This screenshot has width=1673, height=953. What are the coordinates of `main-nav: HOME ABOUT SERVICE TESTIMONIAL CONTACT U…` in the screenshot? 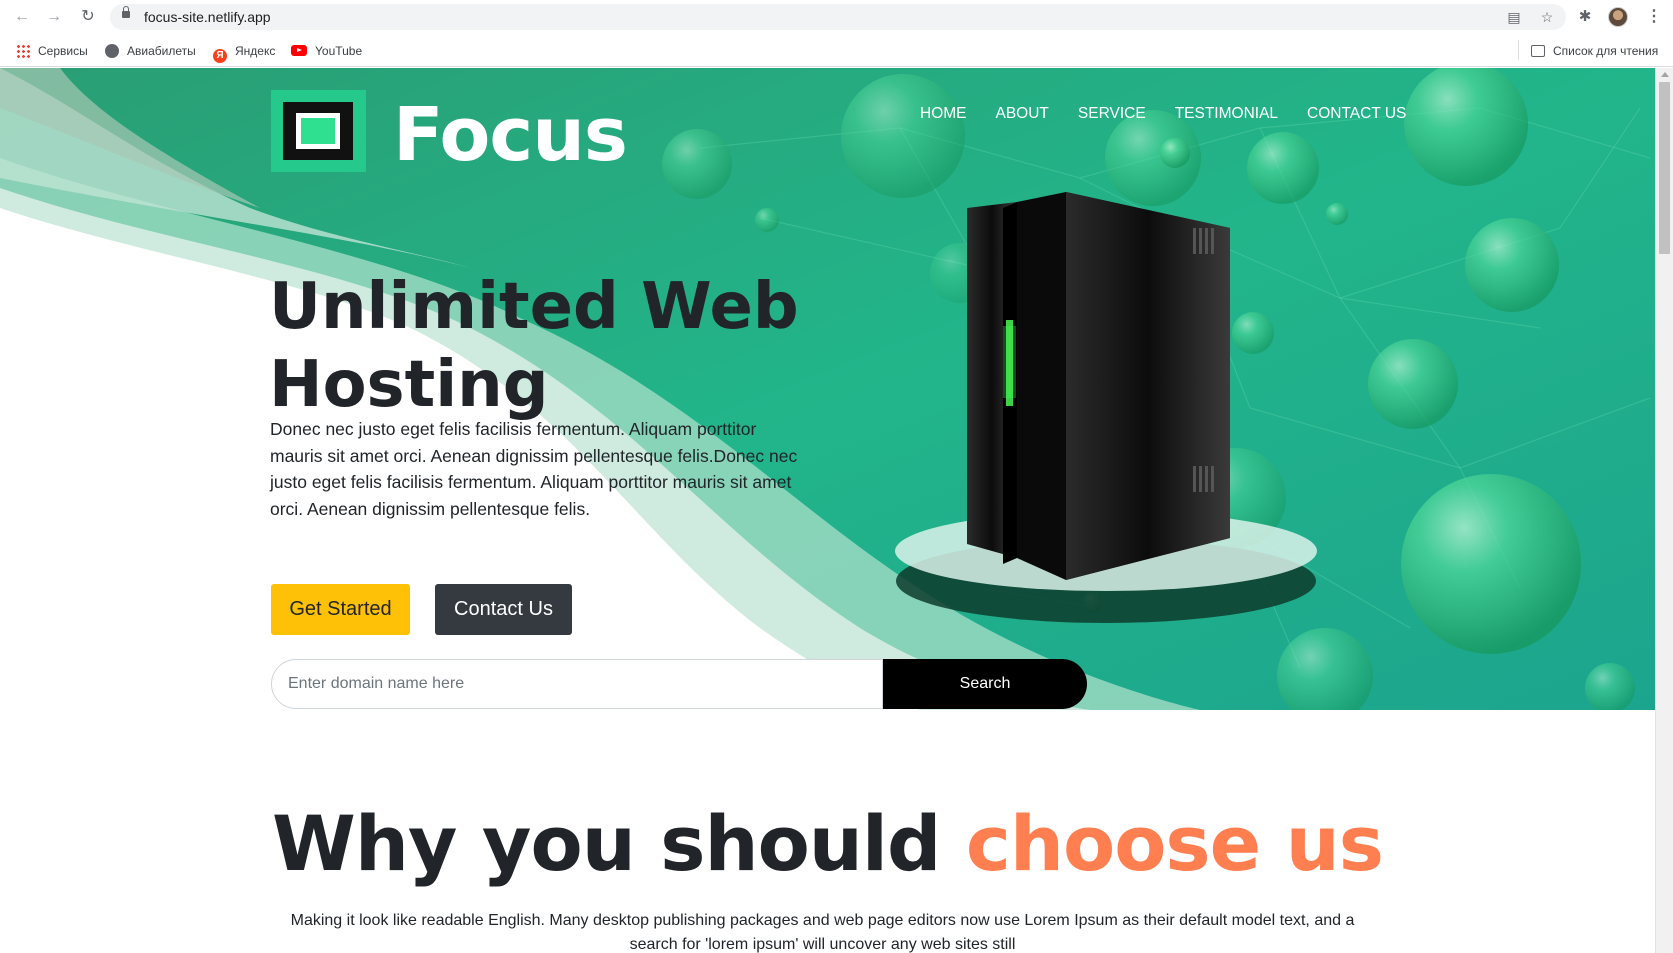 It's located at (1177, 114).